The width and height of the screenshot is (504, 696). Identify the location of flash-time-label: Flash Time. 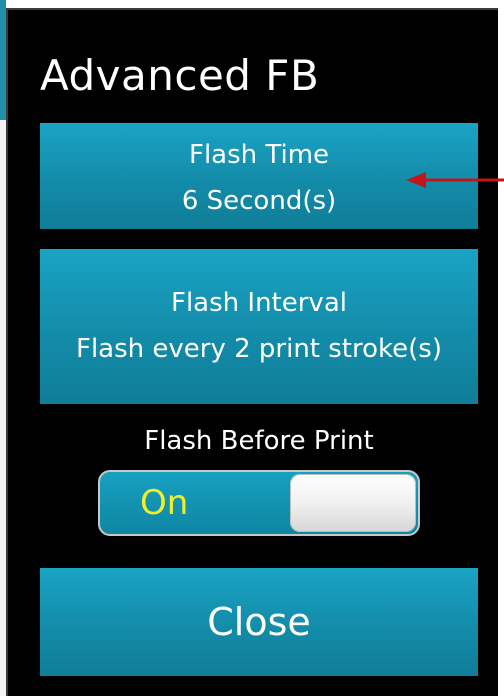
(259, 155).